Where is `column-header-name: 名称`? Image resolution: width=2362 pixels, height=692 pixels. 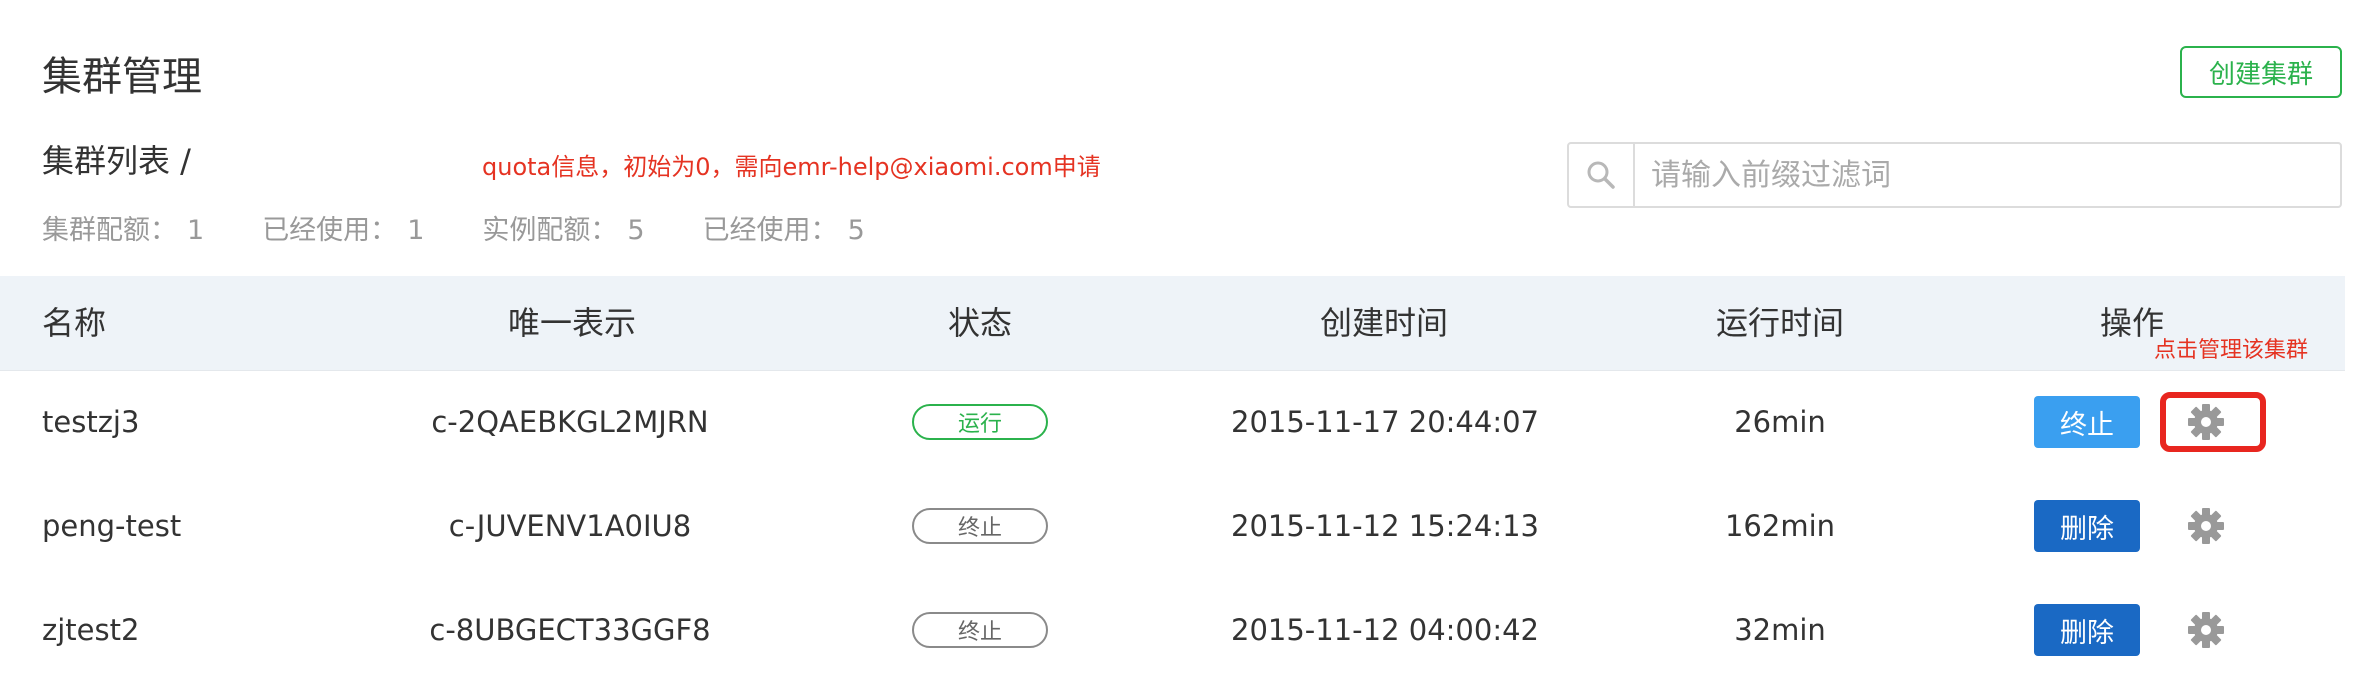 column-header-name: 名称 is located at coordinates (74, 323).